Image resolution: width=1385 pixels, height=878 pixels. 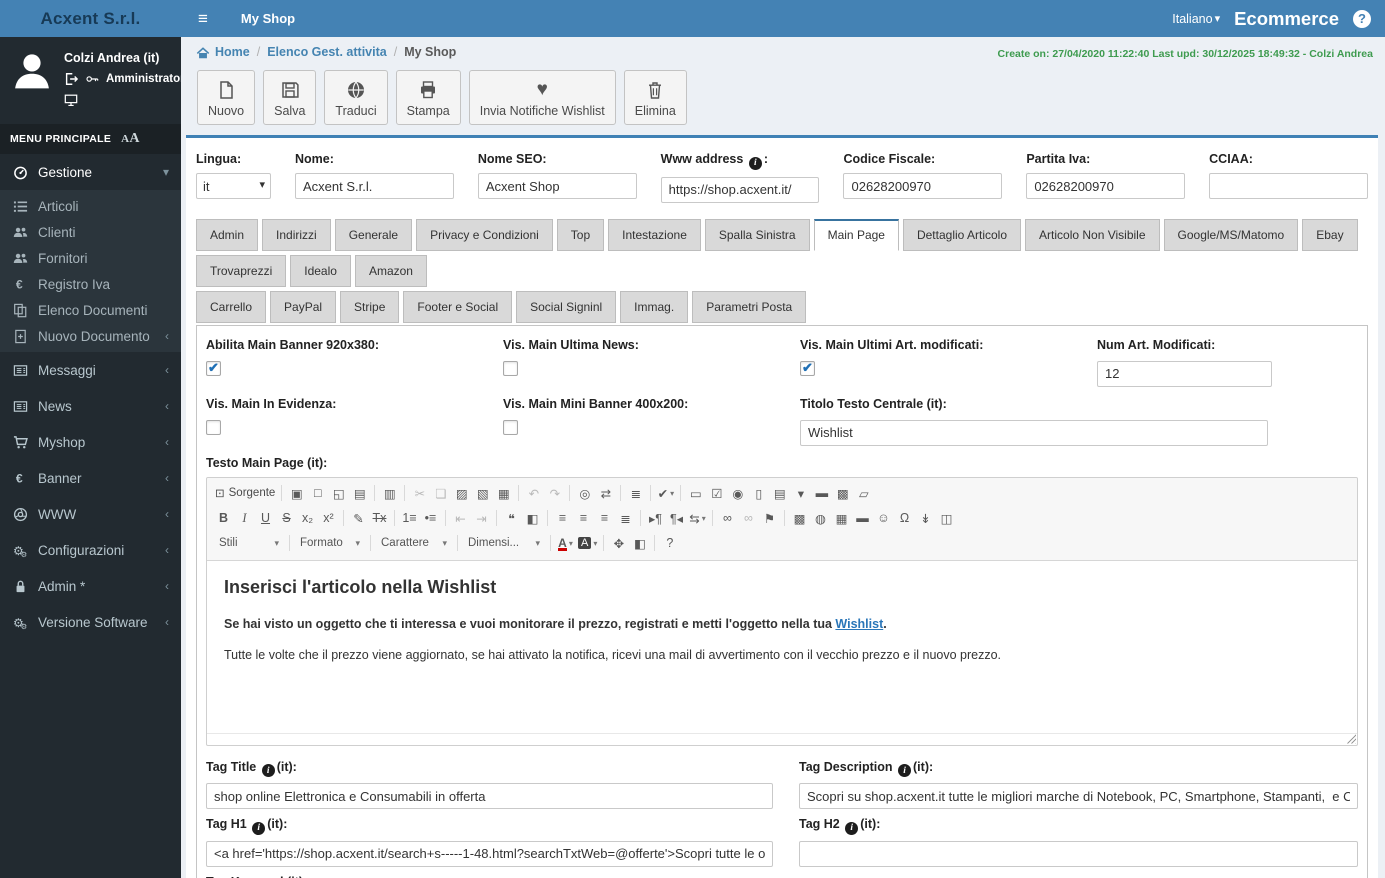 I want to click on cke-iframe-icon: ◫, so click(x=946, y=518).